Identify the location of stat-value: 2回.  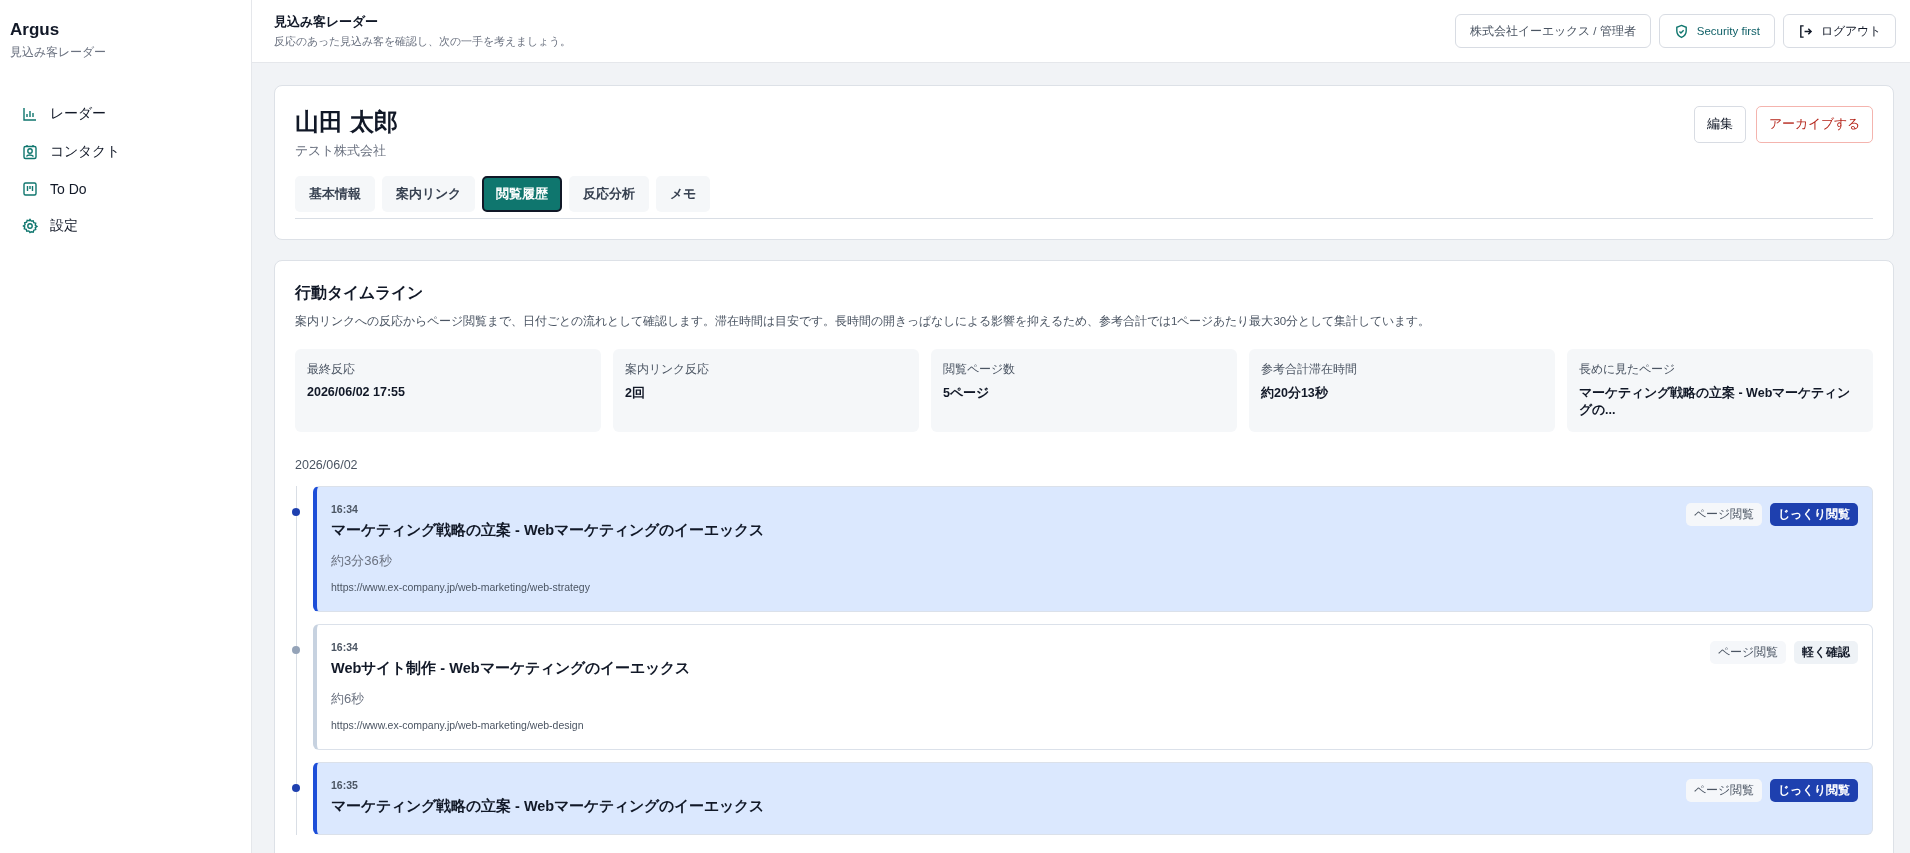
(635, 393).